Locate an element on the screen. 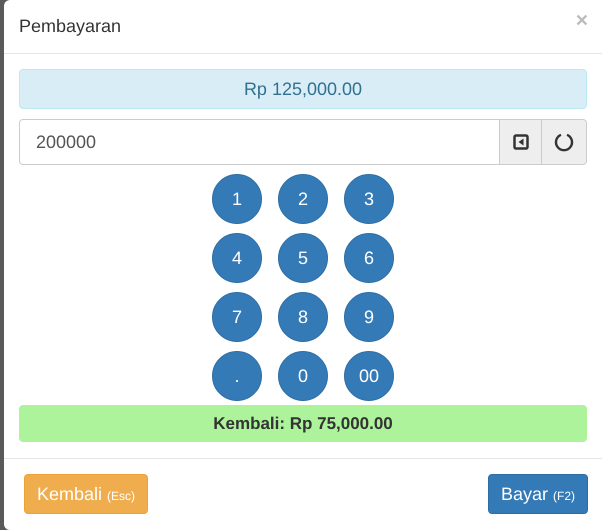 This screenshot has height=530, width=602. keypad-key: 0 is located at coordinates (303, 376).